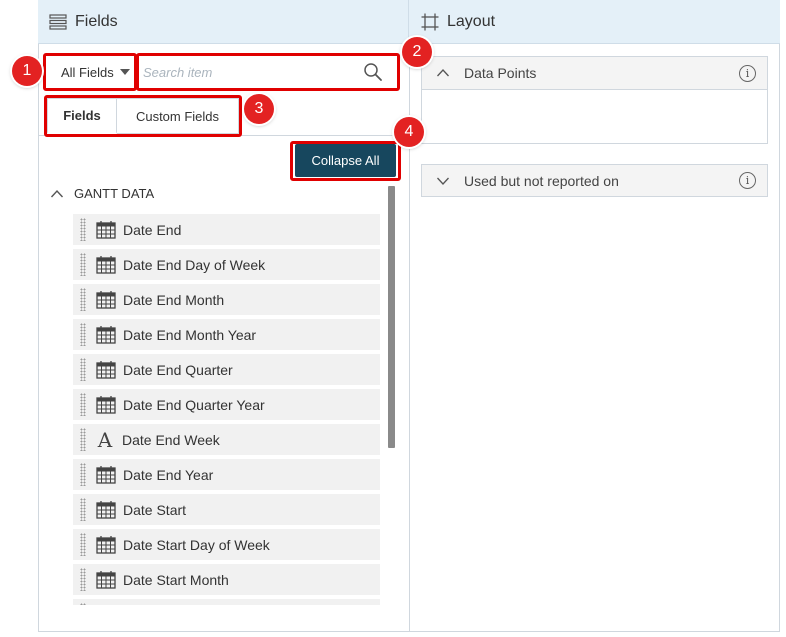 The width and height of the screenshot is (786, 637). I want to click on field-item: Date End Month Year, so click(226, 334).